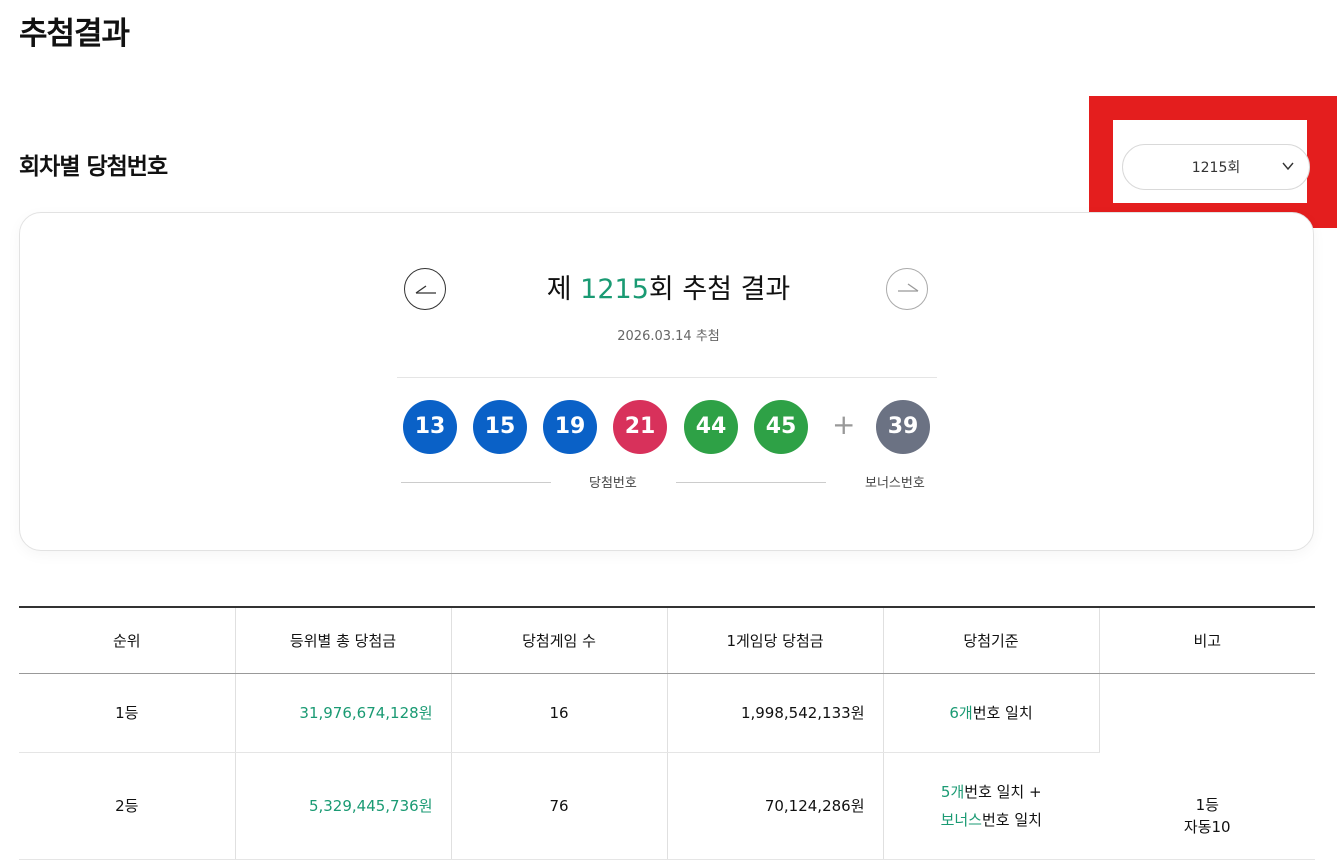  What do you see at coordinates (430, 427) in the screenshot?
I see `winning-ball-1: 13` at bounding box center [430, 427].